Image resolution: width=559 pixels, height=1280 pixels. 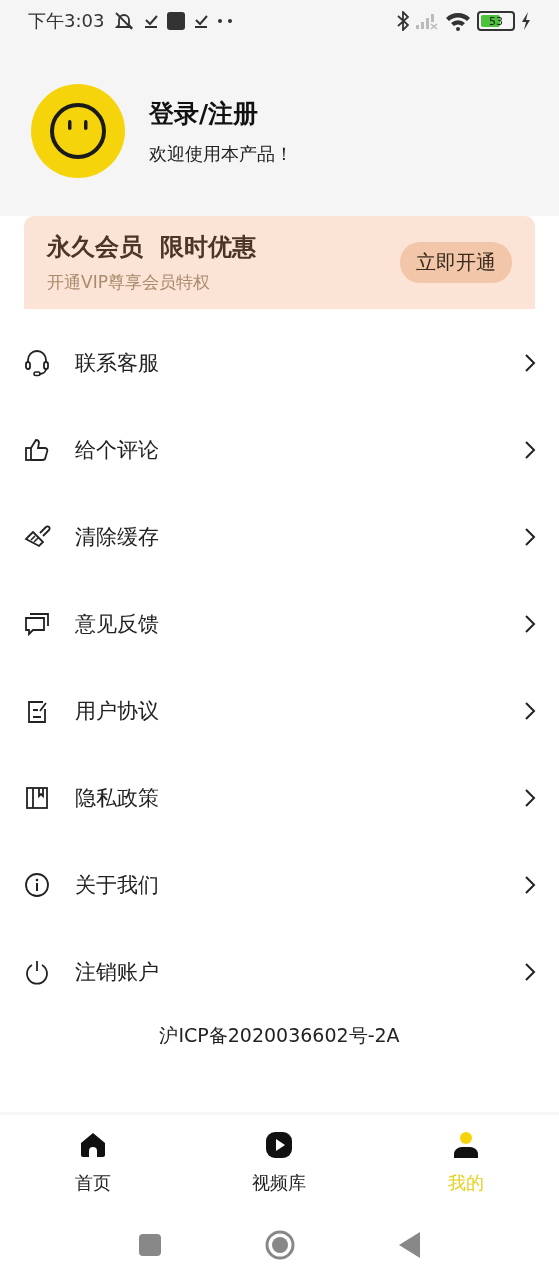 I want to click on menu-item: 给个评论, so click(x=279, y=449).